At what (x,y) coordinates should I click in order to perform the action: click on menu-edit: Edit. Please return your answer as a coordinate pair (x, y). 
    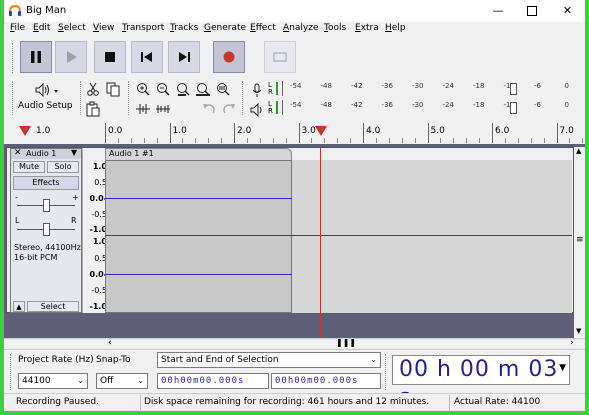
    Looking at the image, I should click on (41, 28).